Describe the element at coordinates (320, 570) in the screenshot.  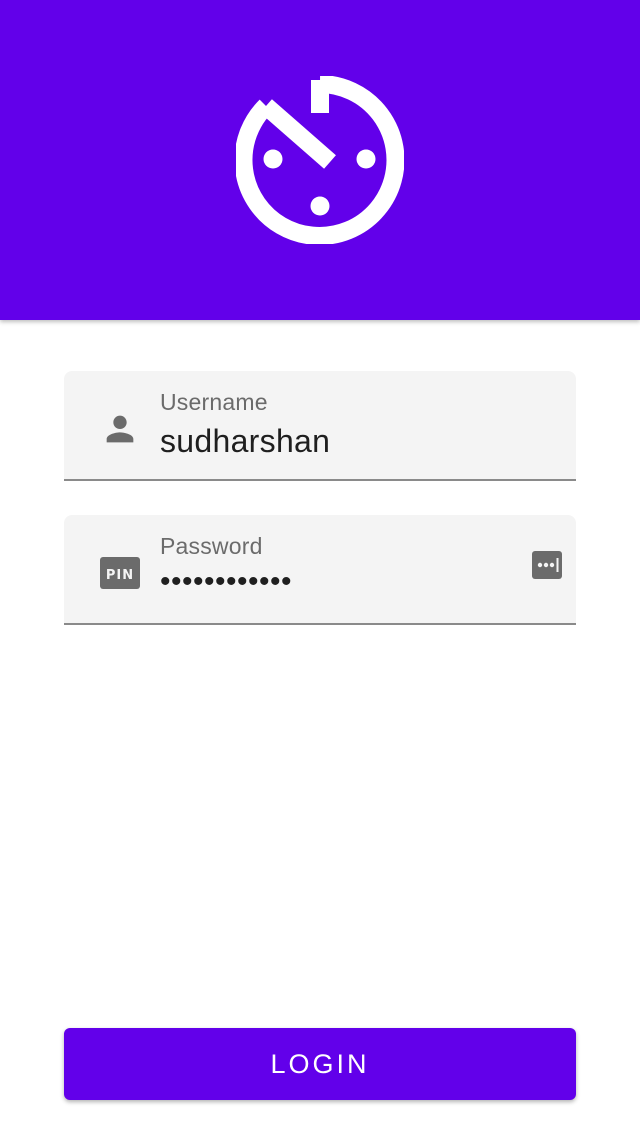
I see `password-field: PIN Password ••••••••••••` at that location.